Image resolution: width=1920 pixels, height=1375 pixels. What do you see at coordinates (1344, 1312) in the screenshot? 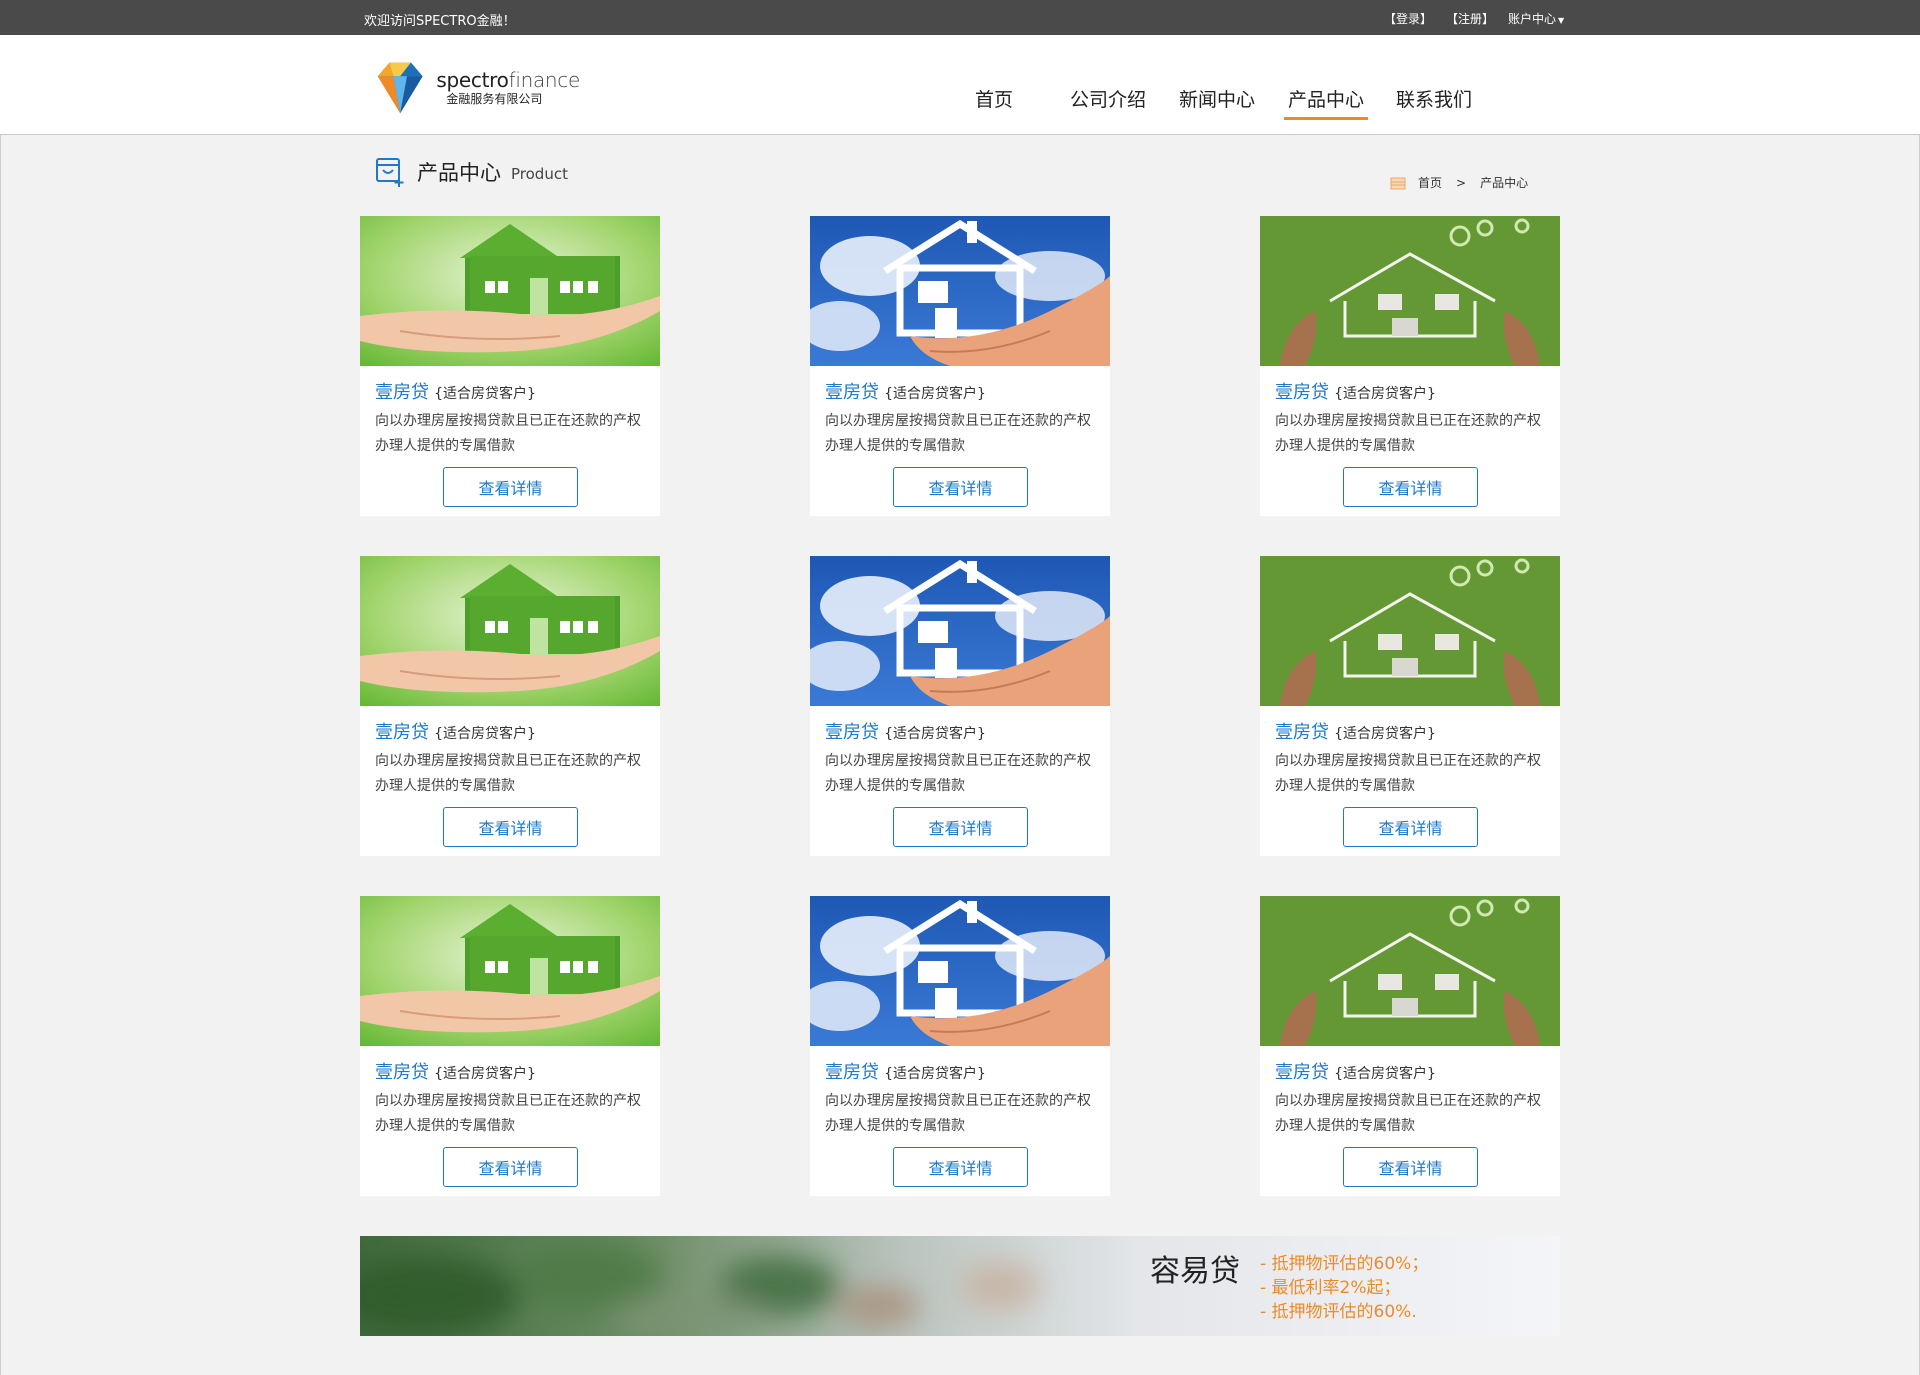
I see `banner-point: 抵押物评估的60%.` at bounding box center [1344, 1312].